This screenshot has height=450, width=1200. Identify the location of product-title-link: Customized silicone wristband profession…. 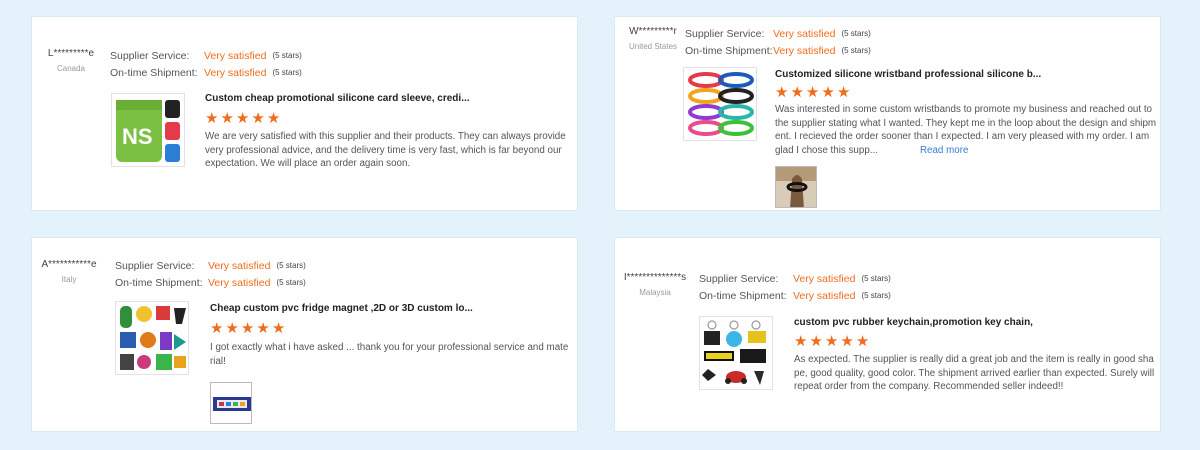
(908, 74).